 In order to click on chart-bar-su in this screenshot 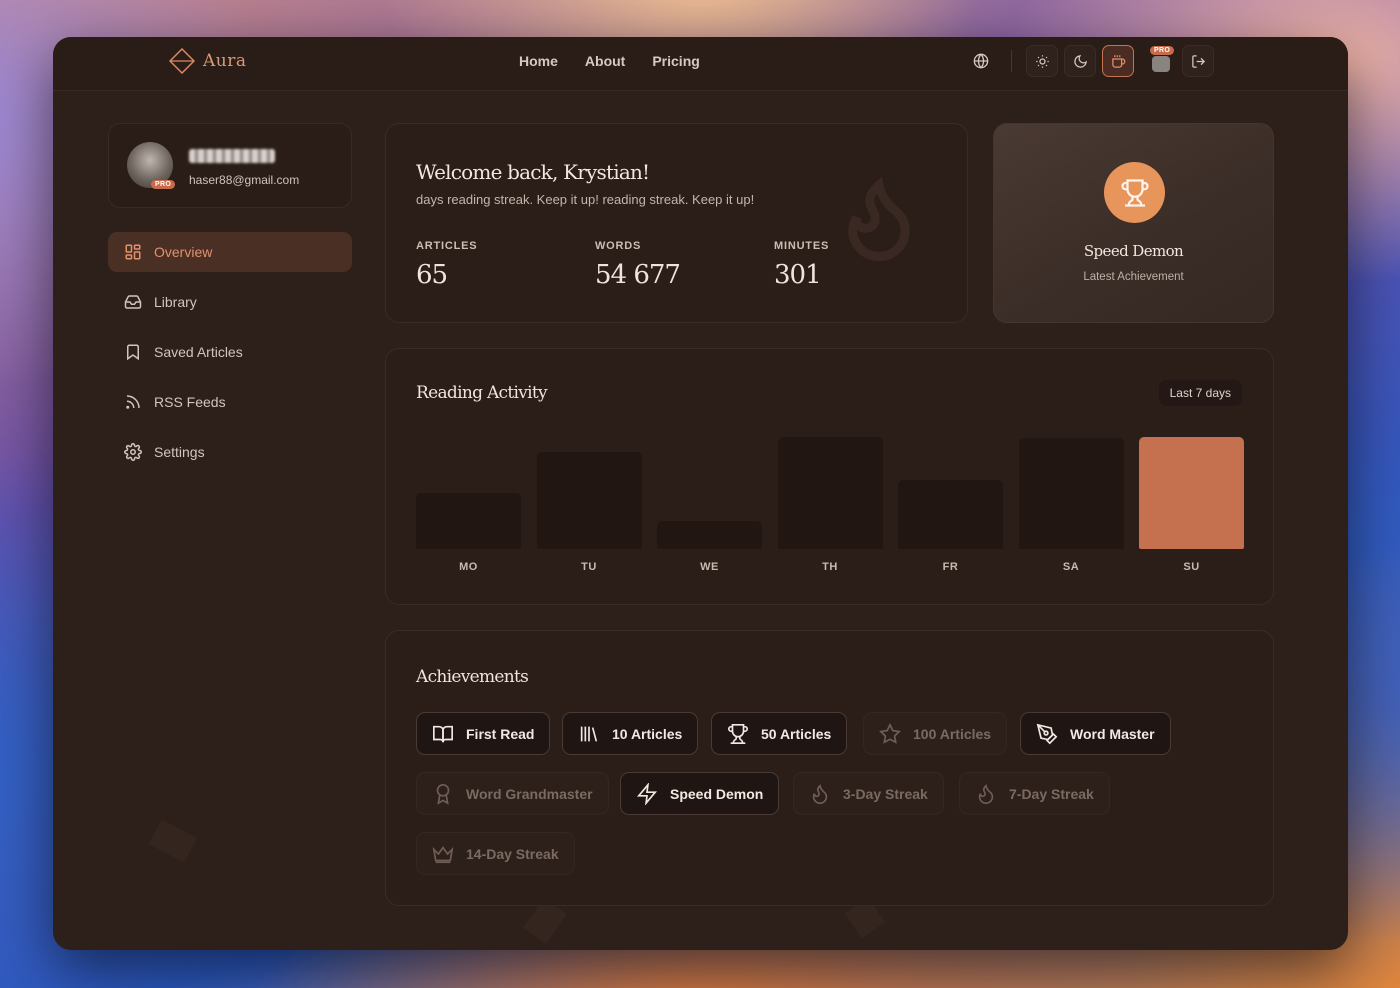, I will do `click(1191, 493)`.